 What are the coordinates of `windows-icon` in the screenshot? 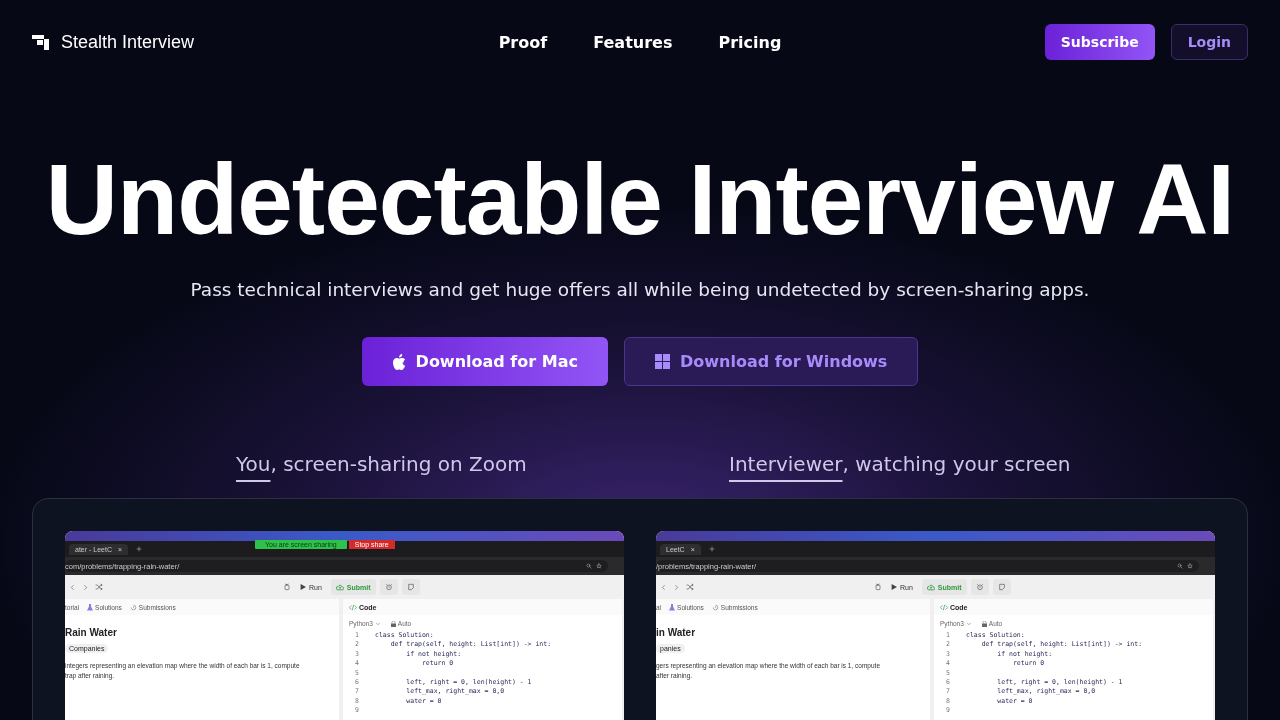 It's located at (662, 361).